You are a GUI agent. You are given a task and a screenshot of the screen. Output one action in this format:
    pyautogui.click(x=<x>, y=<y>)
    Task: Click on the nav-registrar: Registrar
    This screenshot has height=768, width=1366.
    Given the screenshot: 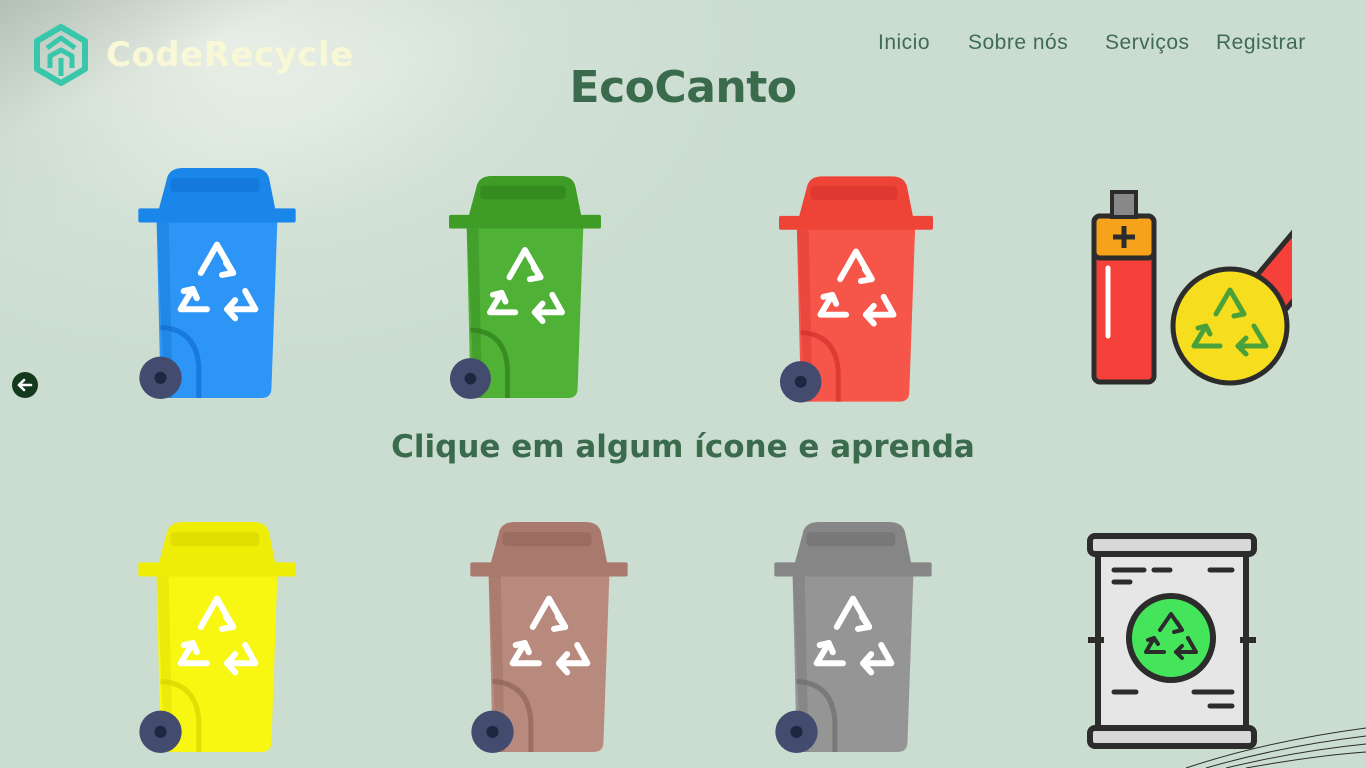 What is the action you would take?
    pyautogui.click(x=1261, y=43)
    